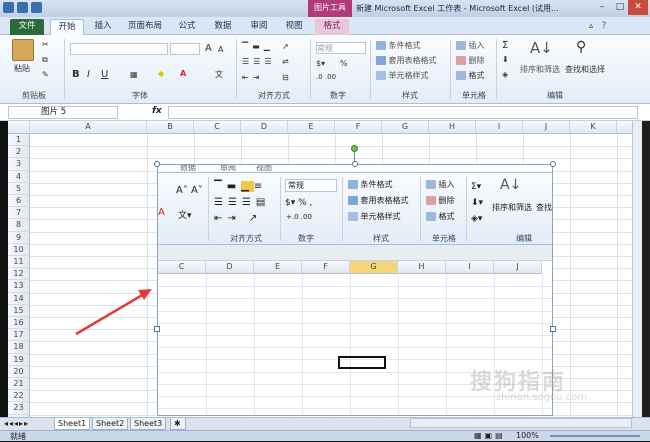 The width and height of the screenshot is (650, 442). I want to click on orientation-icon: ↗, so click(285, 46).